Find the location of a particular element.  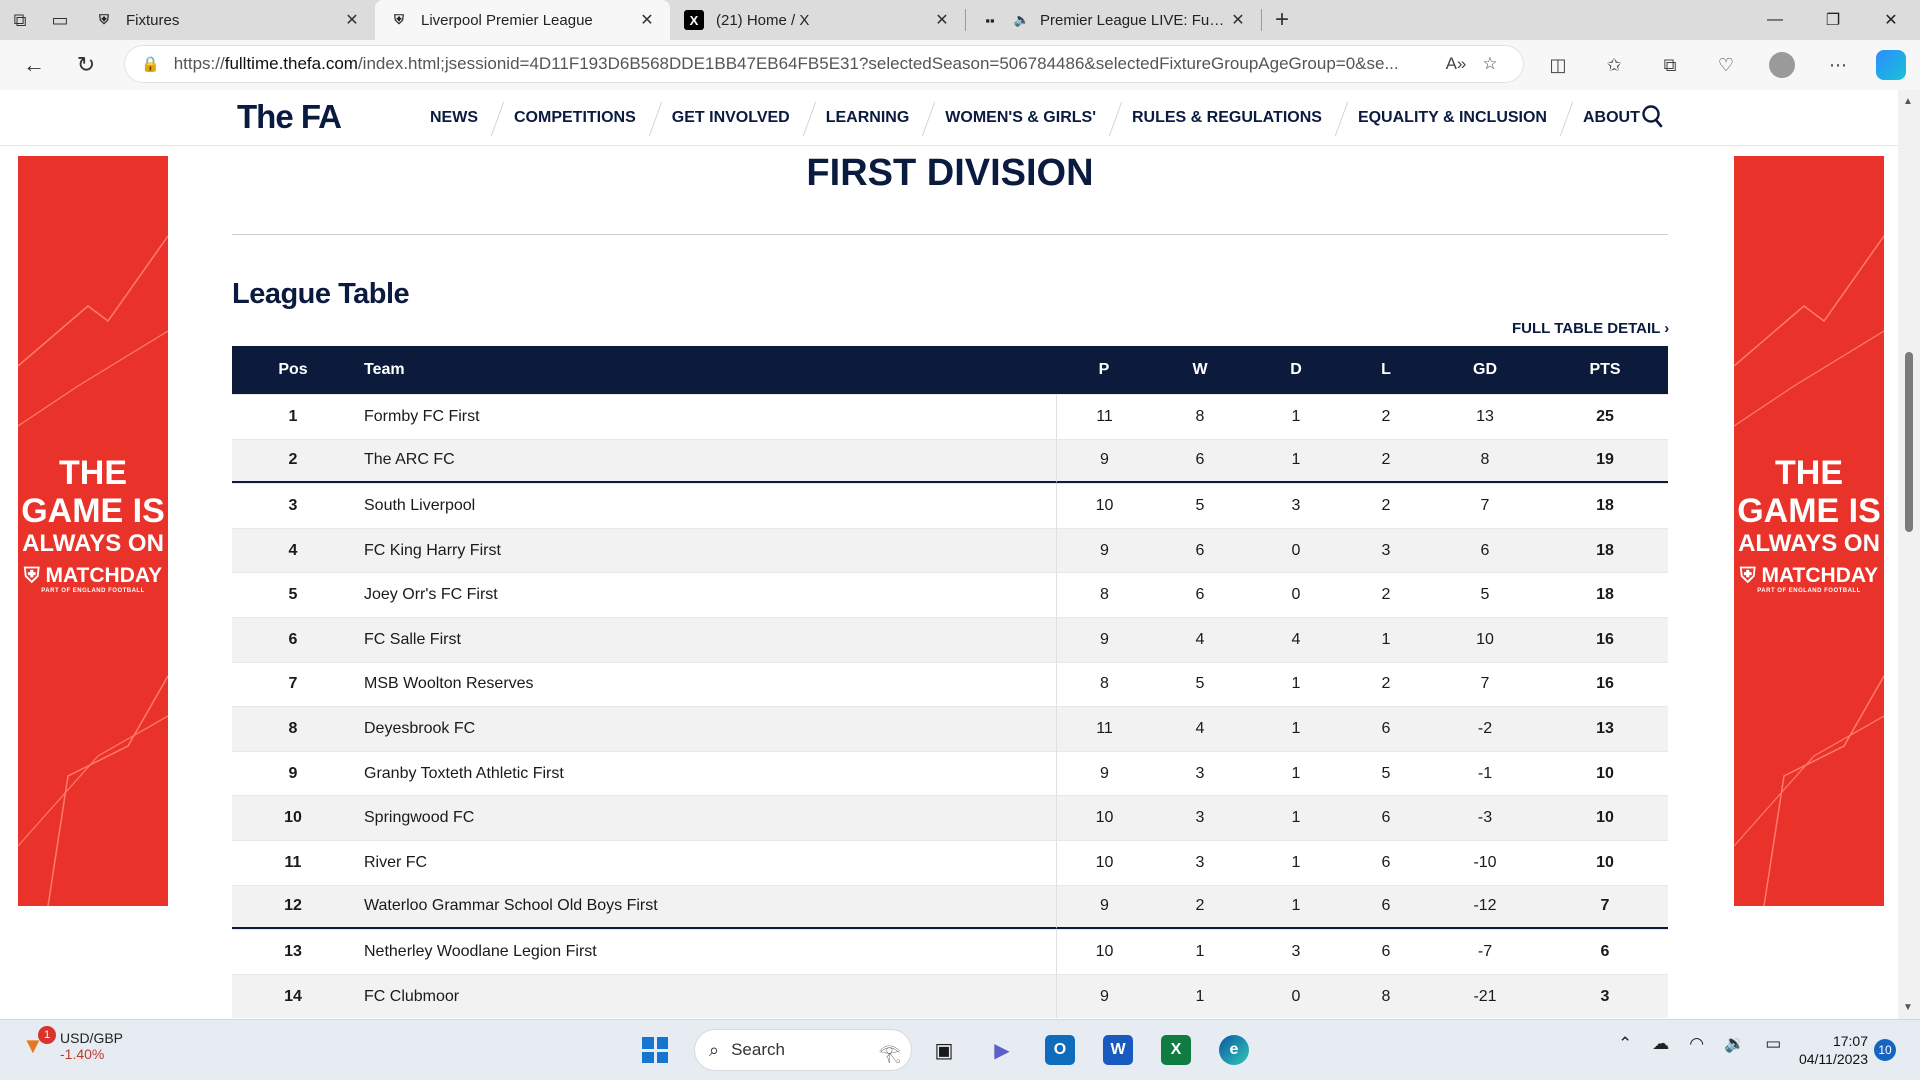

scroll-up-icon: ▲ is located at coordinates (1908, 101).